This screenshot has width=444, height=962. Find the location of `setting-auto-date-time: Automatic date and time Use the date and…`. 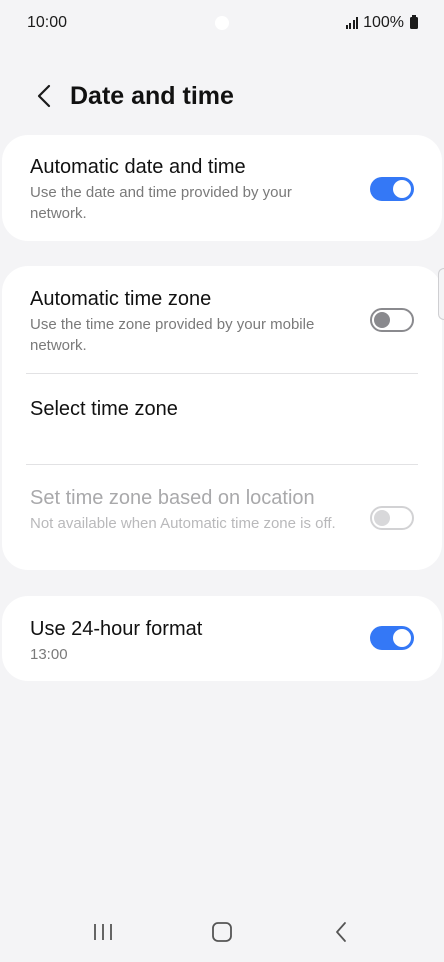

setting-auto-date-time: Automatic date and time Use the date and… is located at coordinates (222, 179).